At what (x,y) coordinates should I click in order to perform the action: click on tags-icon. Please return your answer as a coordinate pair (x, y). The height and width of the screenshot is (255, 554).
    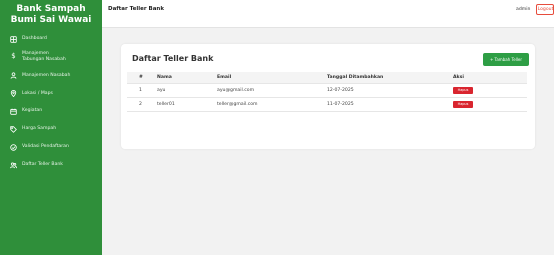
    Looking at the image, I should click on (13, 129).